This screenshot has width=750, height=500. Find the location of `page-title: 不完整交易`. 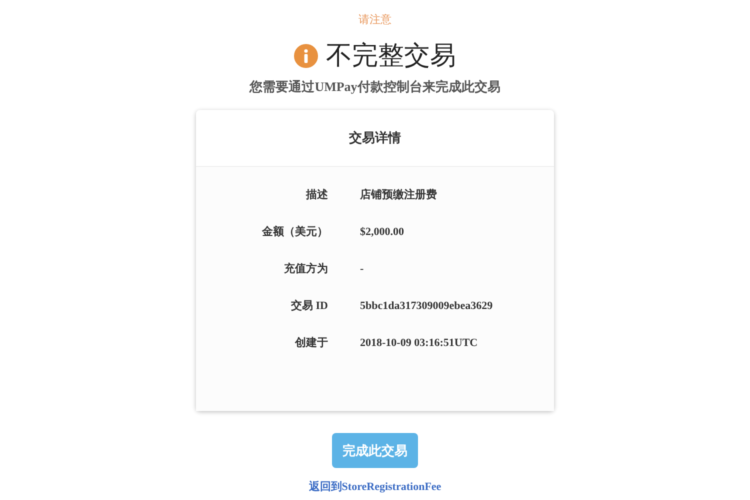

page-title: 不完整交易 is located at coordinates (391, 56).